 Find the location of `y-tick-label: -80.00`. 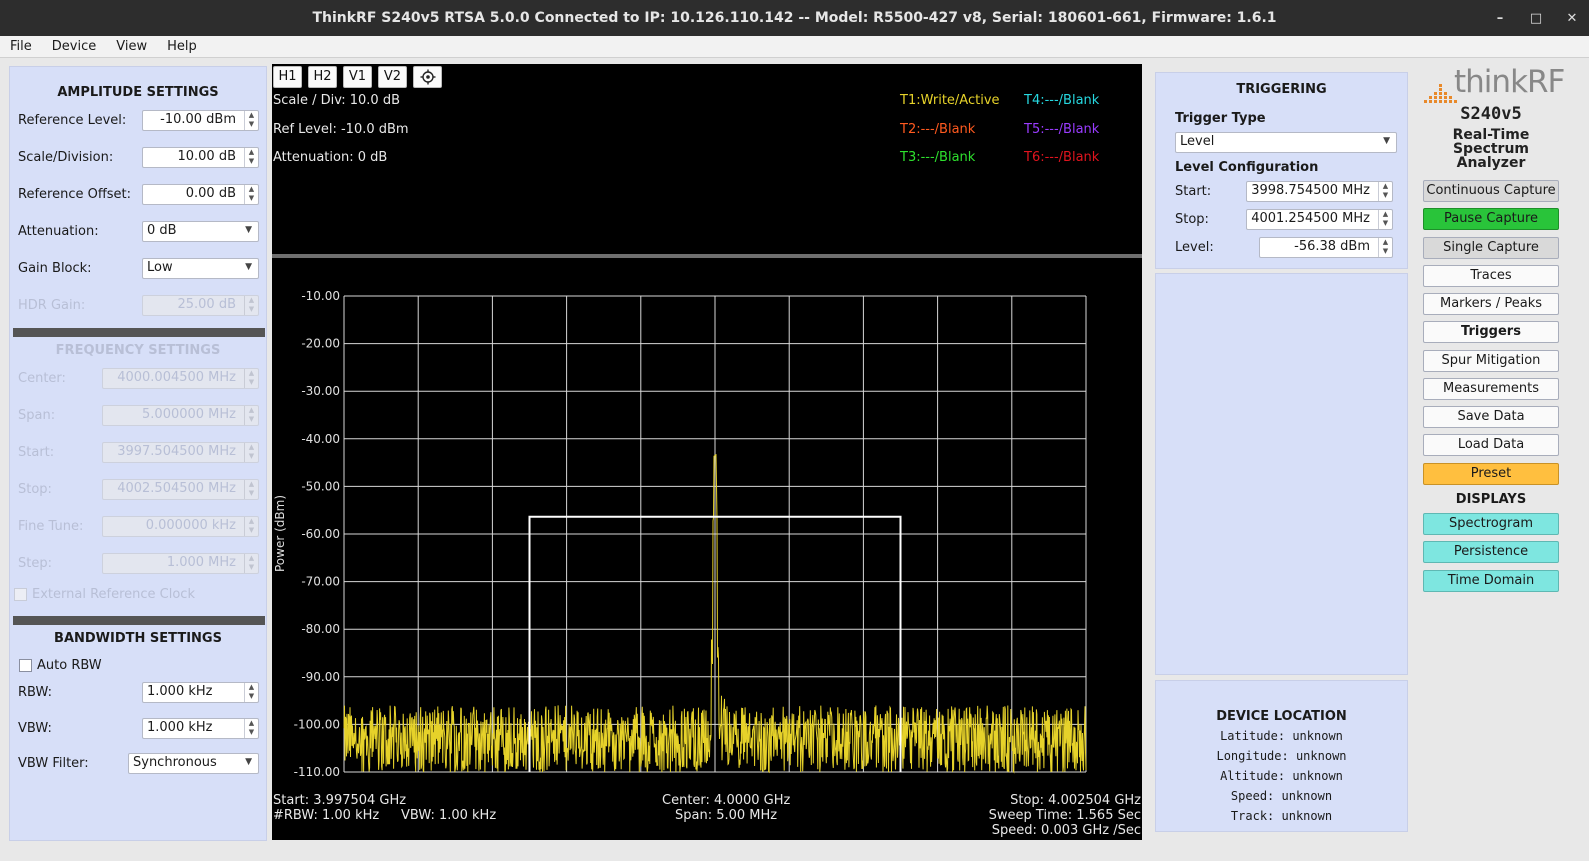

y-tick-label: -80.00 is located at coordinates (320, 629).